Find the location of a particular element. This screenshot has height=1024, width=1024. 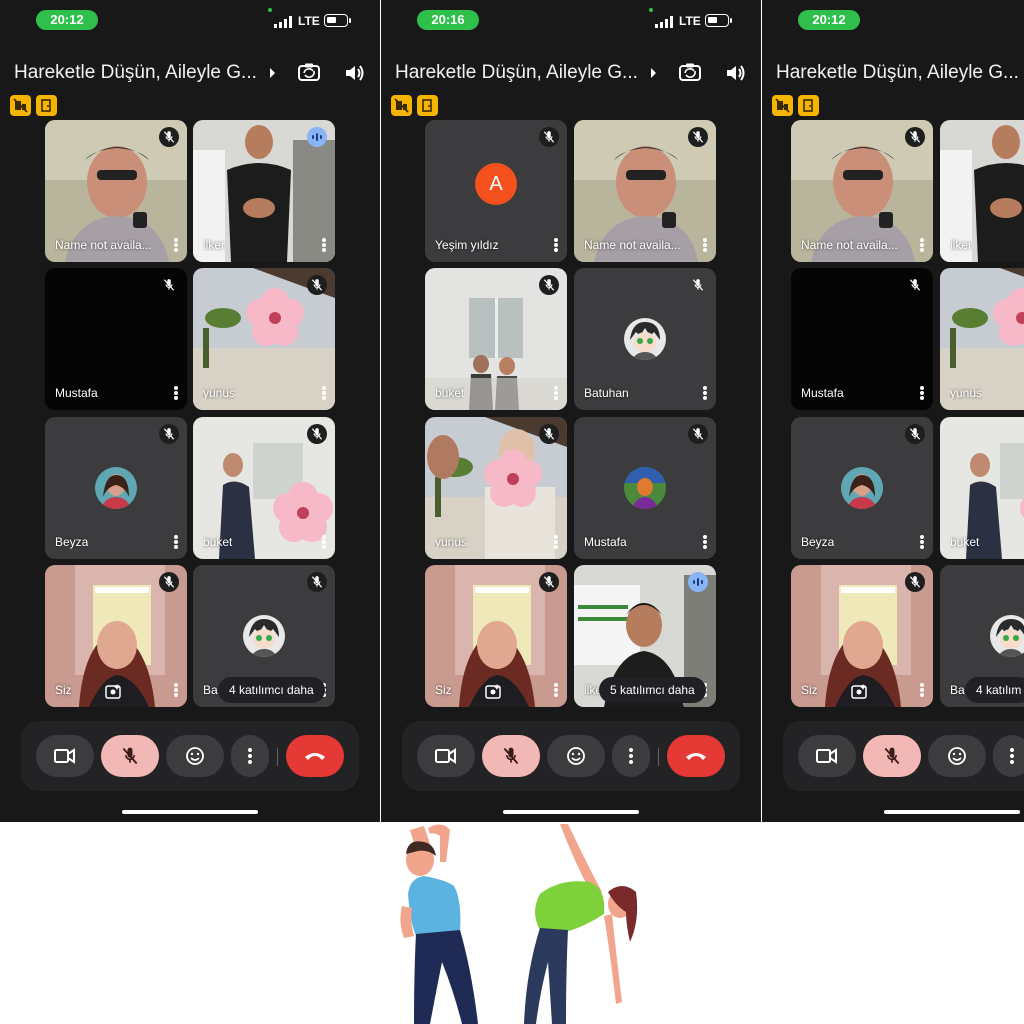

status-time: 20:12 is located at coordinates (67, 20).